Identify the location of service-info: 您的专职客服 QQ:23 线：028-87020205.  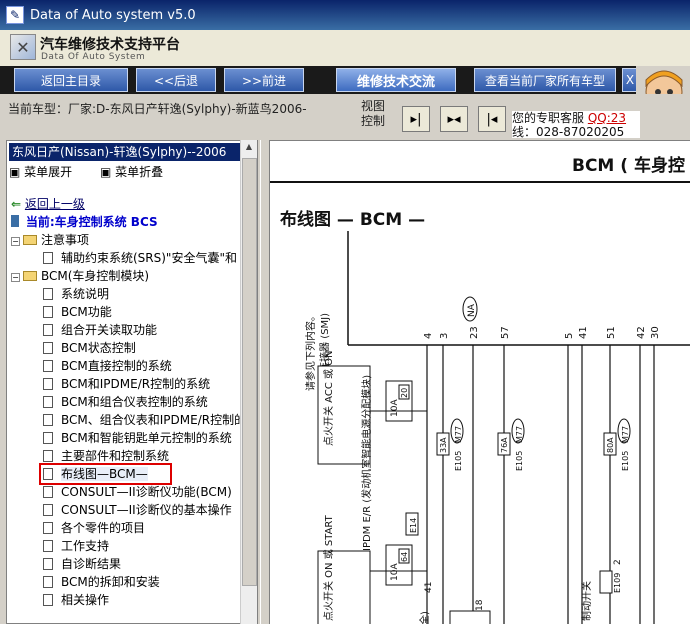
(576, 124).